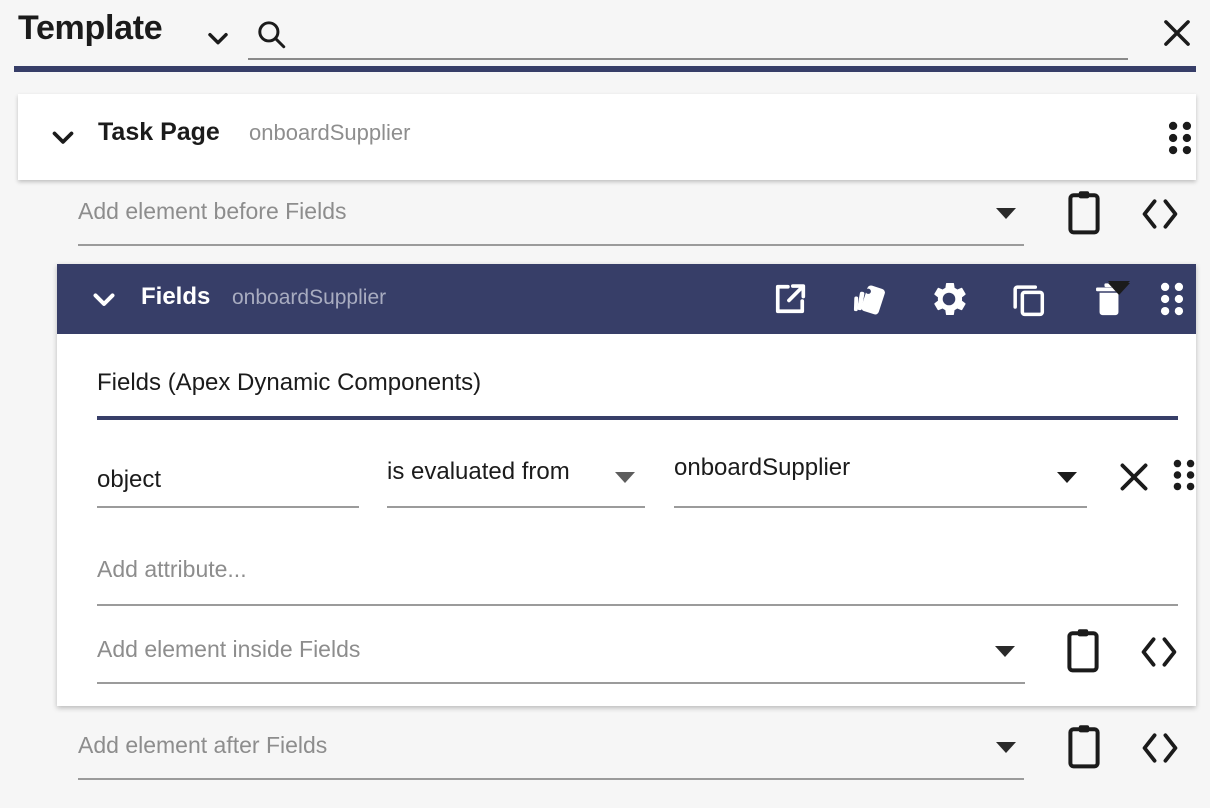 The image size is (1210, 808). I want to click on attribute-operator-select: is evaluated from, so click(516, 481).